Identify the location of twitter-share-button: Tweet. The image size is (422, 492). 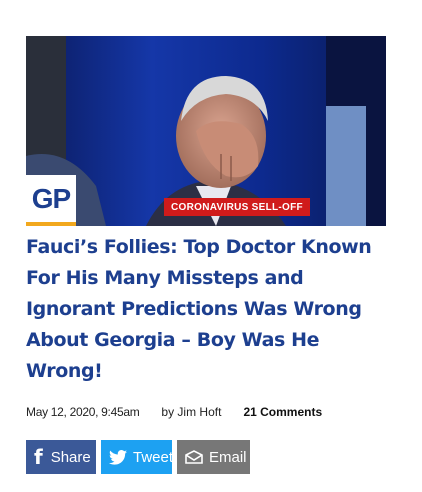
(137, 457).